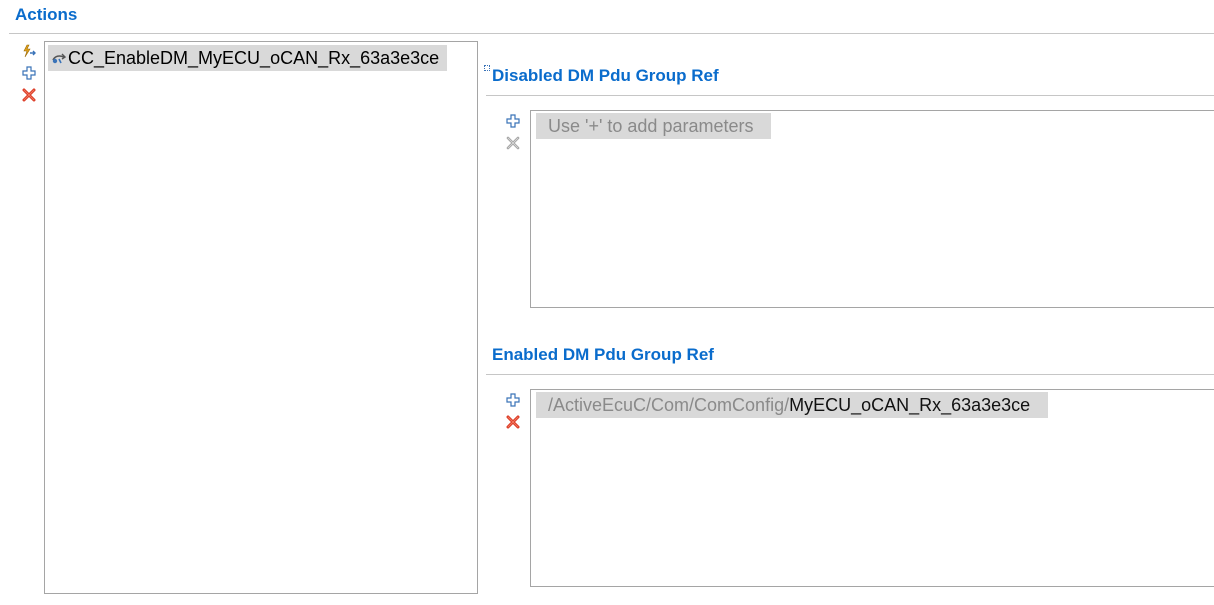 The image size is (1214, 605). Describe the element at coordinates (59, 58) in the screenshot. I see `action-icon` at that location.